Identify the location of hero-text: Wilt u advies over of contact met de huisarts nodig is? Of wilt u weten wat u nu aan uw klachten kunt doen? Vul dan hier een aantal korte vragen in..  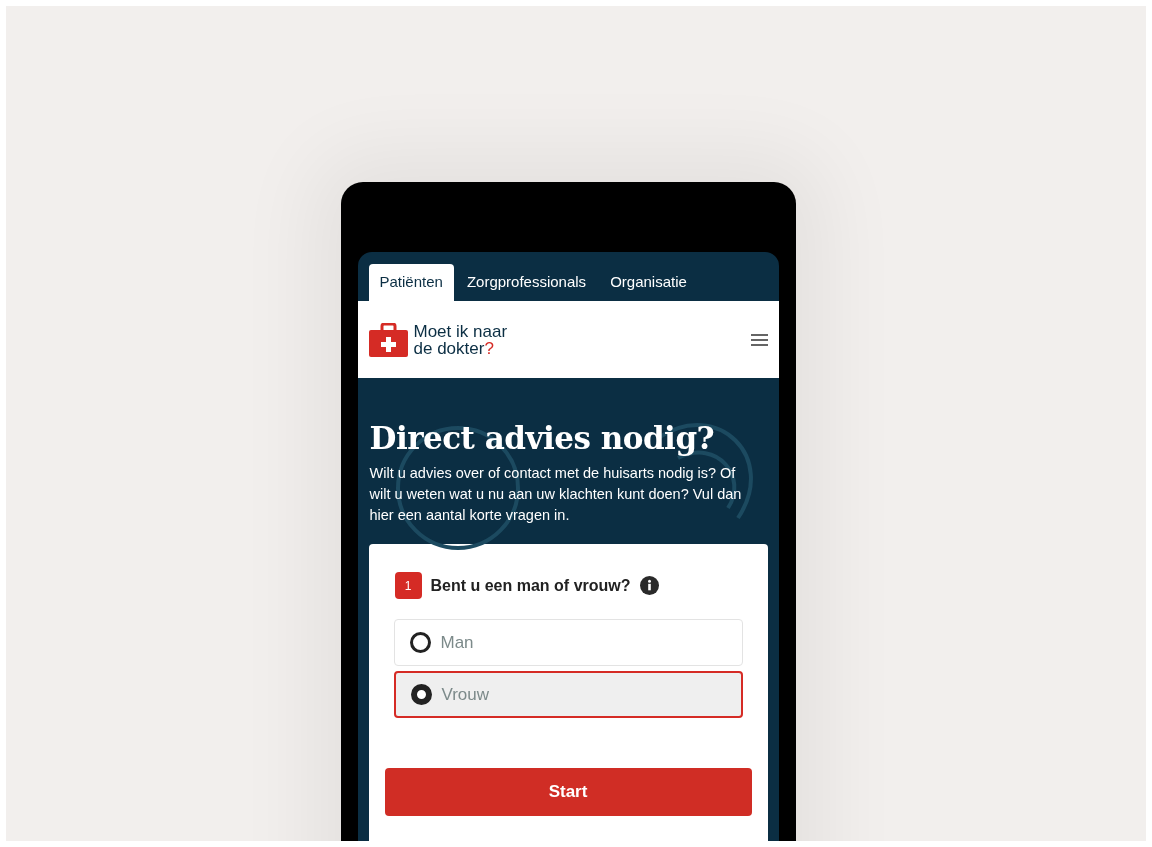
(556, 494).